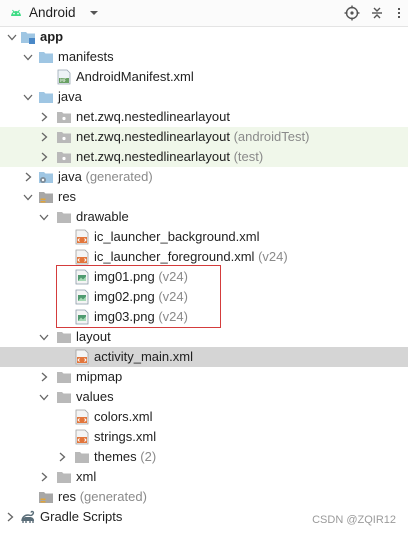  What do you see at coordinates (141, 316) in the screenshot?
I see `tree-item-label: img03.png (v24)` at bounding box center [141, 316].